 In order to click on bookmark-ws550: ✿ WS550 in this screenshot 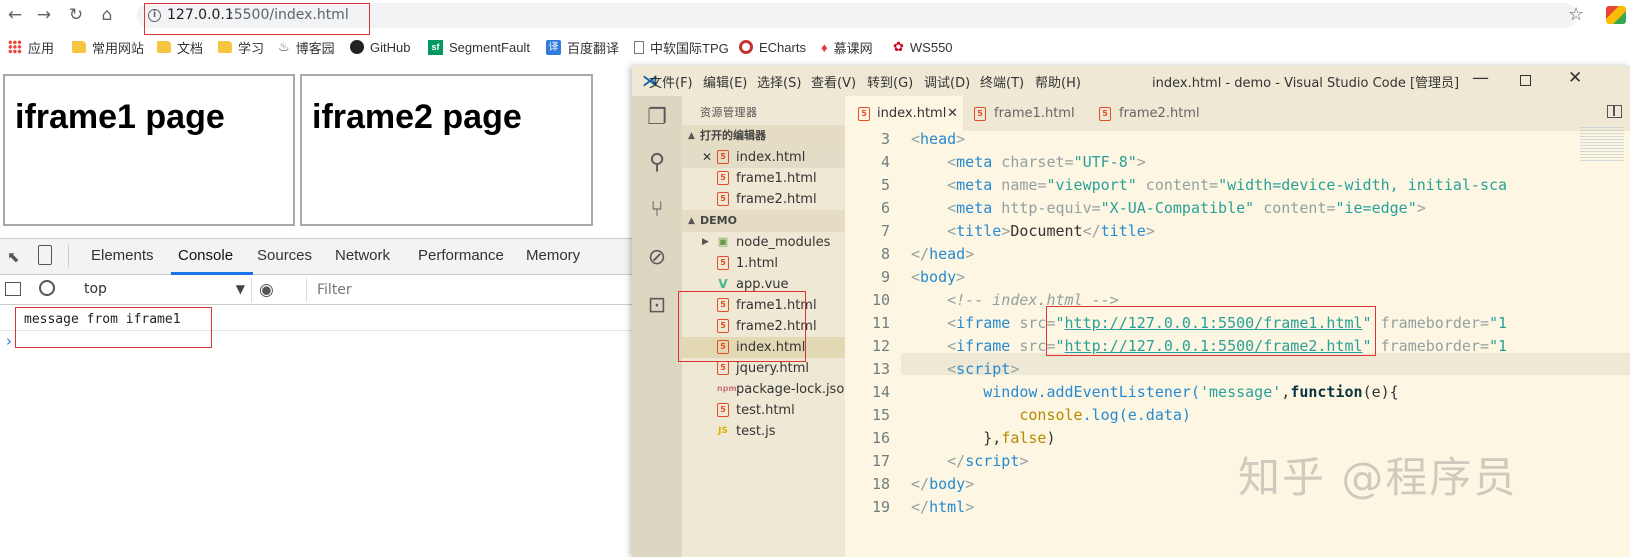, I will do `click(923, 47)`.